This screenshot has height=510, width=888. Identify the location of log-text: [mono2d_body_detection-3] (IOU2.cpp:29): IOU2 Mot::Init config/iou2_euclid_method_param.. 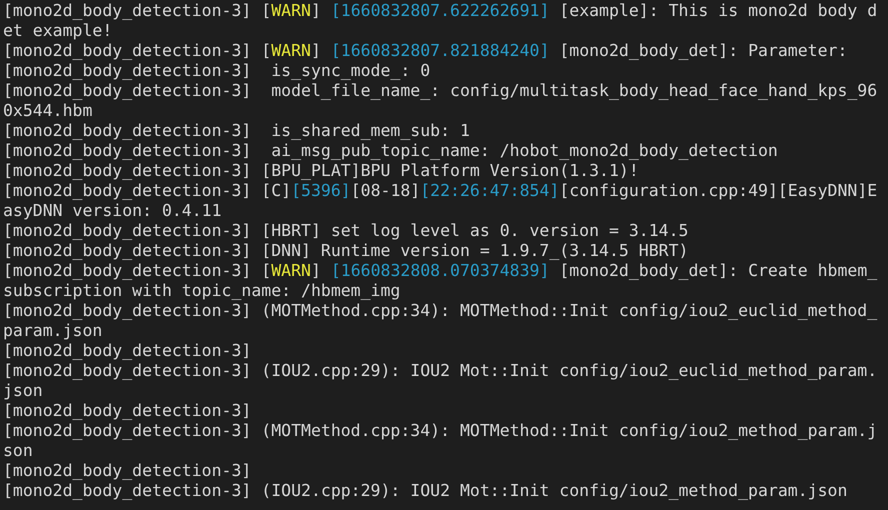
(440, 370).